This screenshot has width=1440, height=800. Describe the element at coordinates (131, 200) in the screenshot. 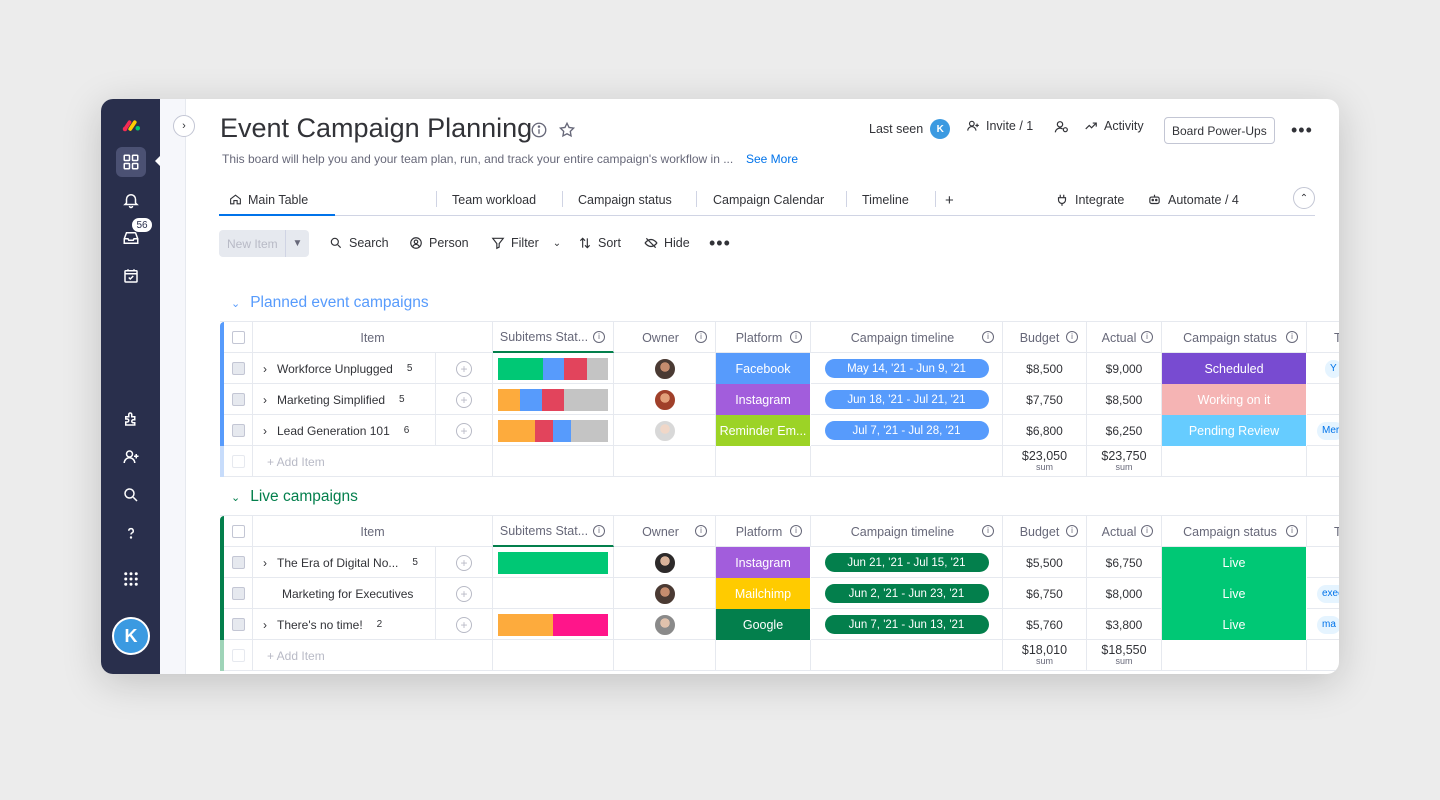

I see `bell-icon` at that location.